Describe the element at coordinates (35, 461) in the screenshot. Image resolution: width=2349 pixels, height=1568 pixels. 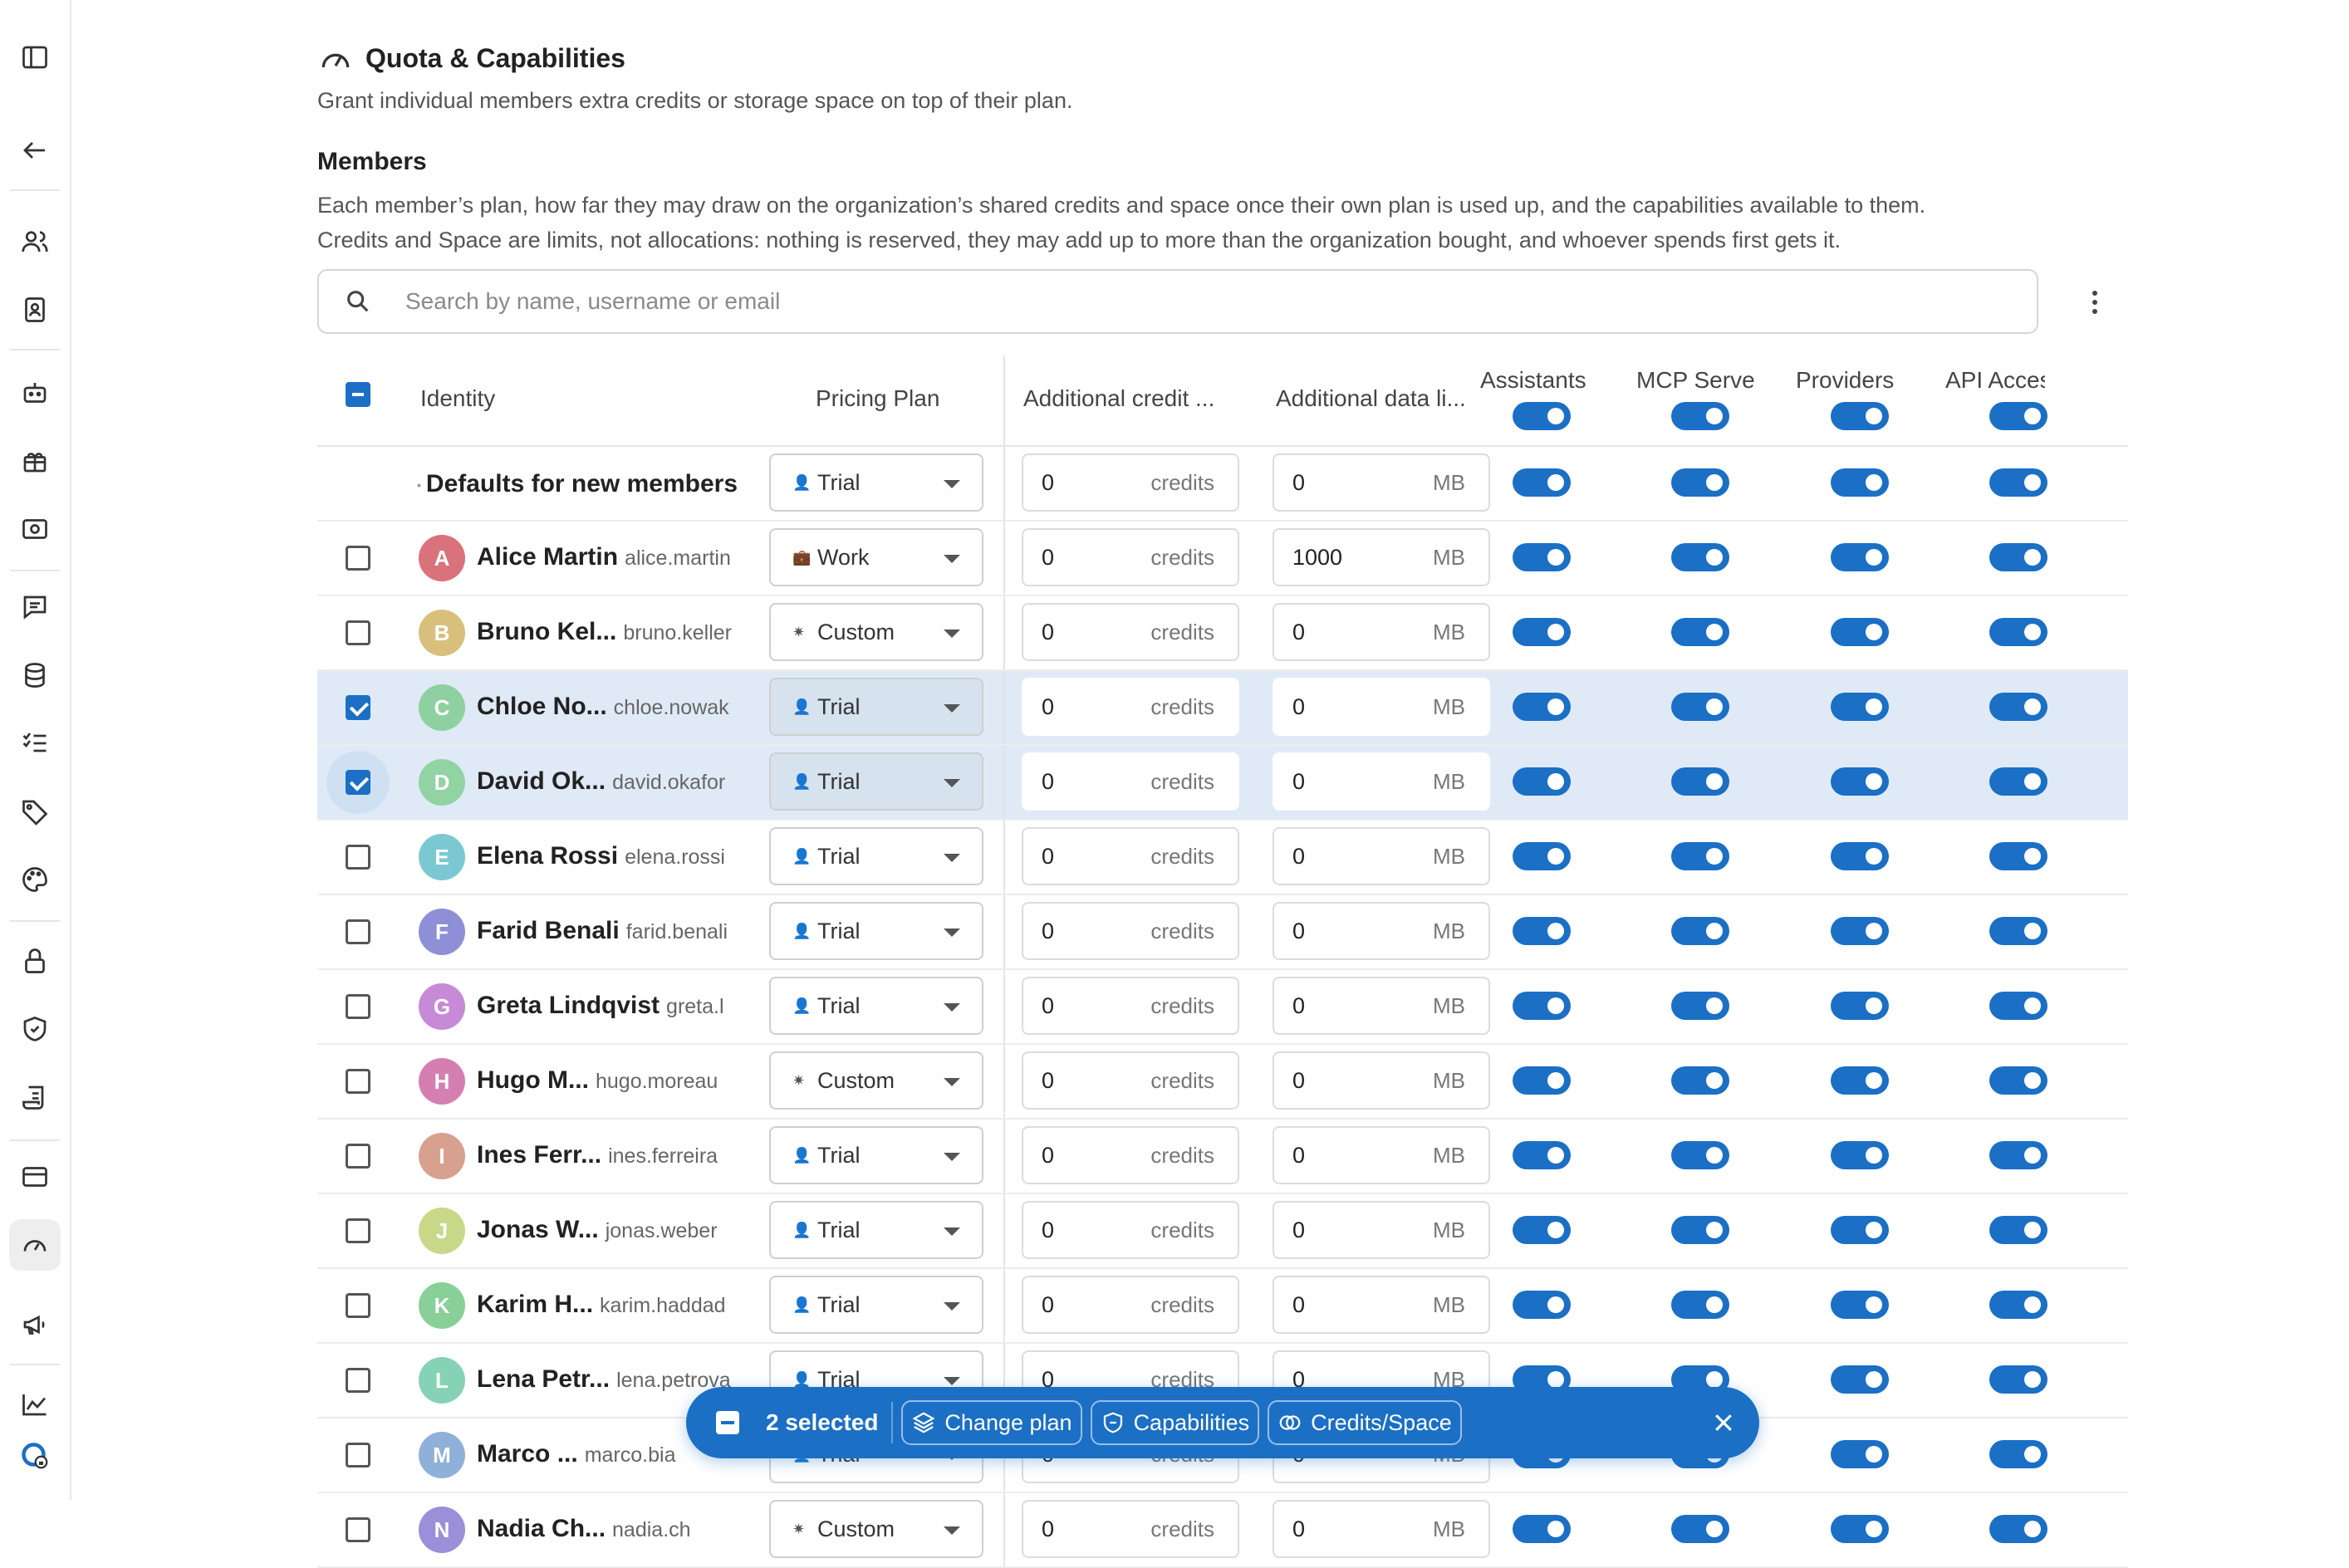
I see `gift-box-icon` at that location.